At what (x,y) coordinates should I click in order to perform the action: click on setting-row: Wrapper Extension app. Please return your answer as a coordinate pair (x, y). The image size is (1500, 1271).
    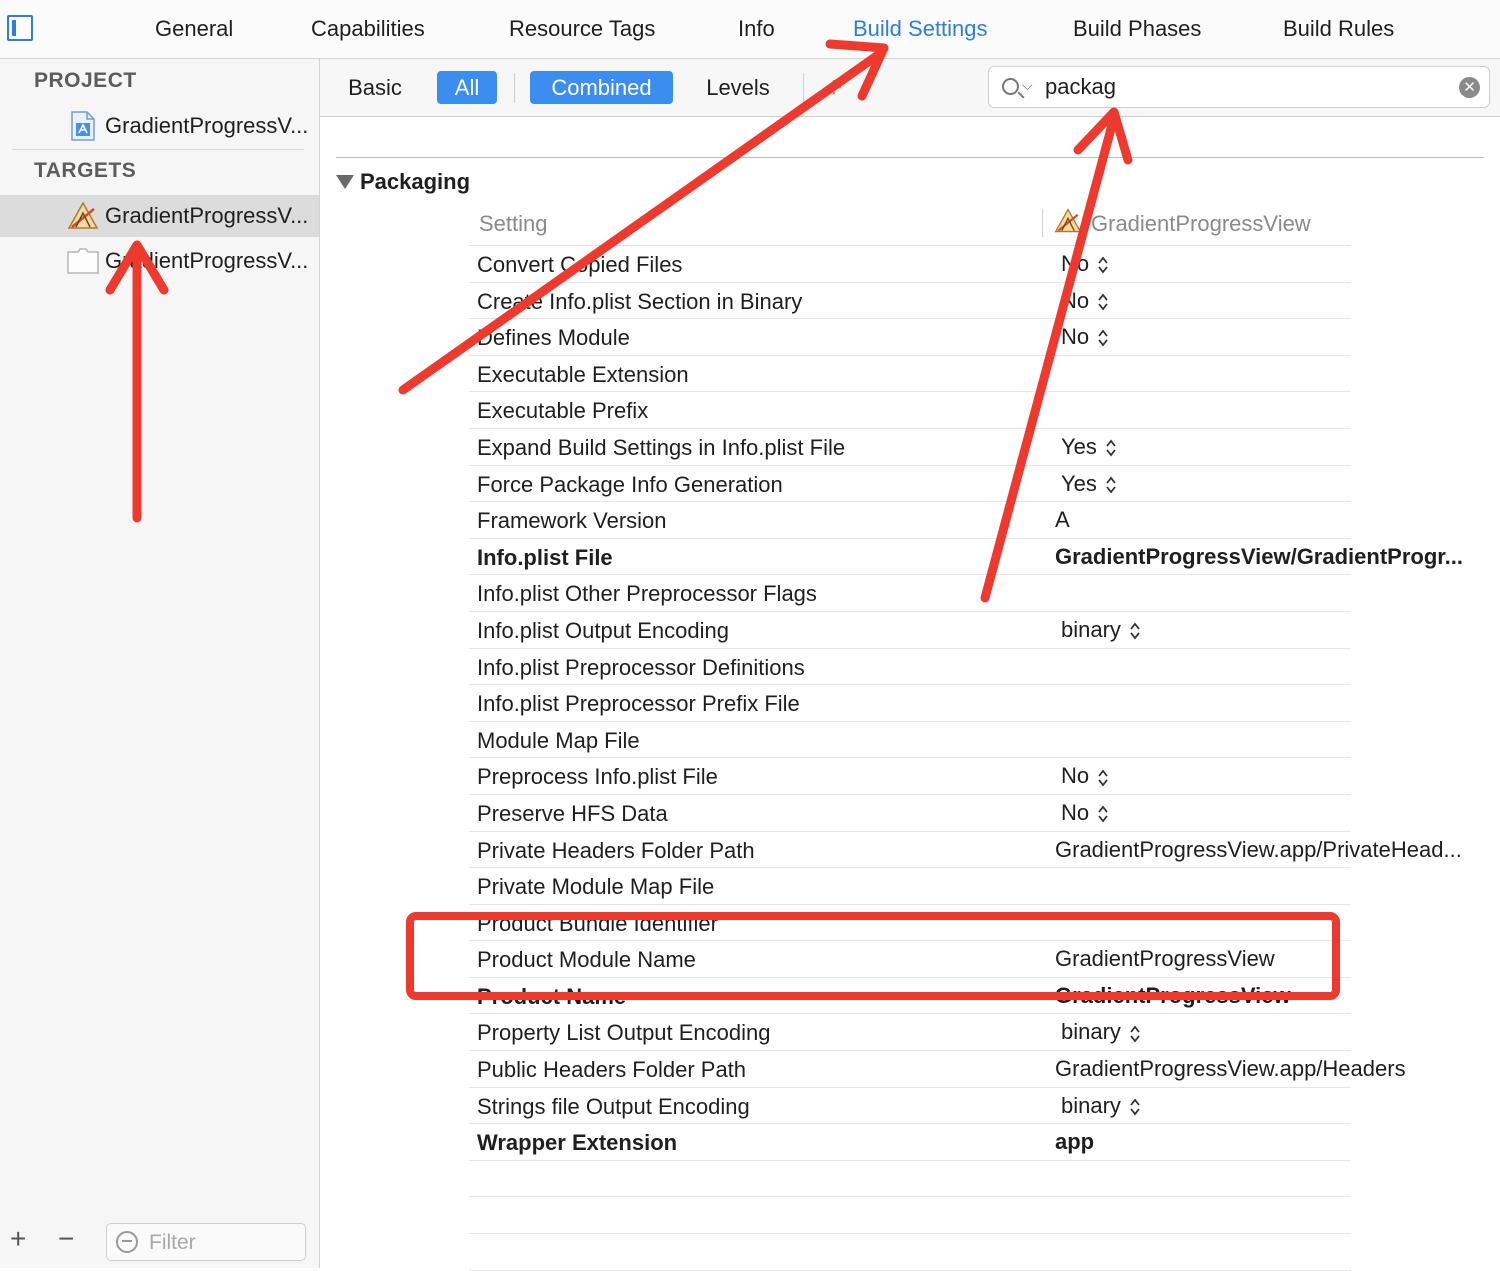
    Looking at the image, I should click on (910, 1142).